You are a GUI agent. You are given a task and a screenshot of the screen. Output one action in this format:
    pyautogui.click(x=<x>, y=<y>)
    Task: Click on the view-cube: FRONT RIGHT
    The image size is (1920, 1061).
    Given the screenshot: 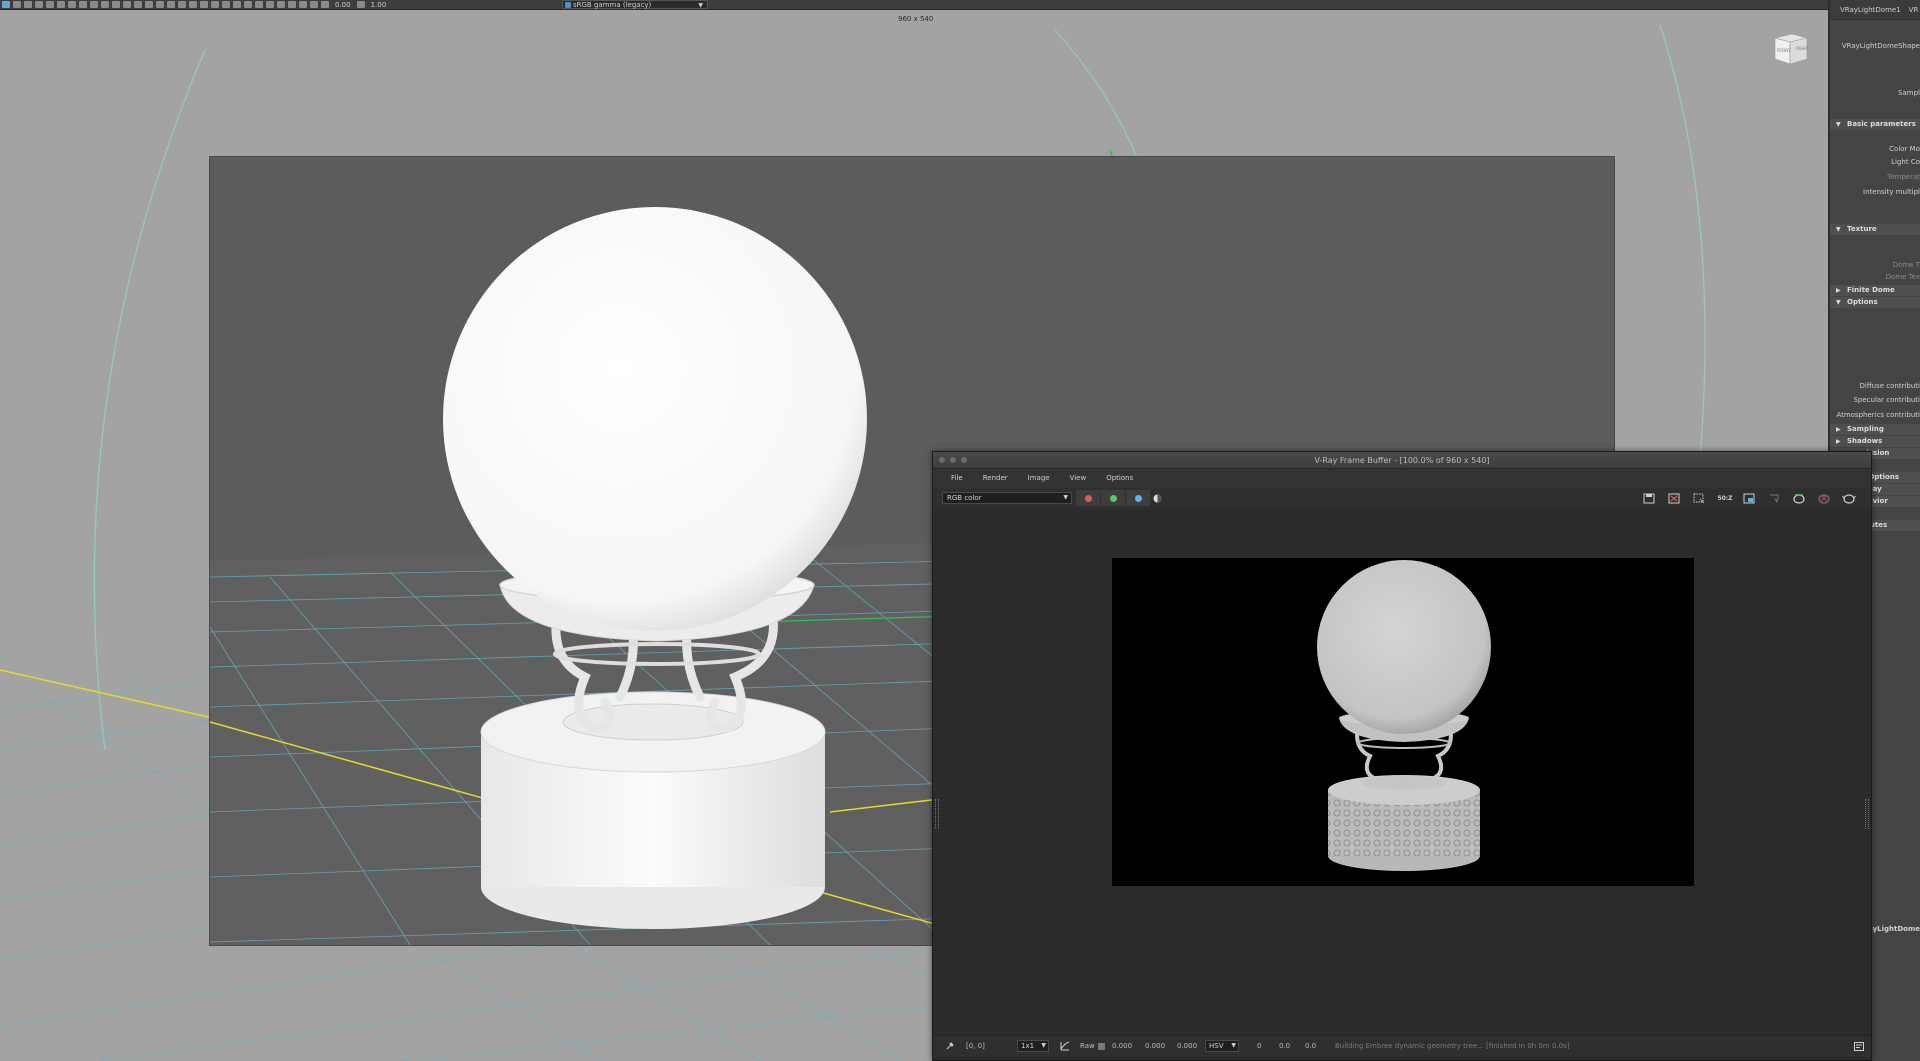 What is the action you would take?
    pyautogui.click(x=1791, y=49)
    